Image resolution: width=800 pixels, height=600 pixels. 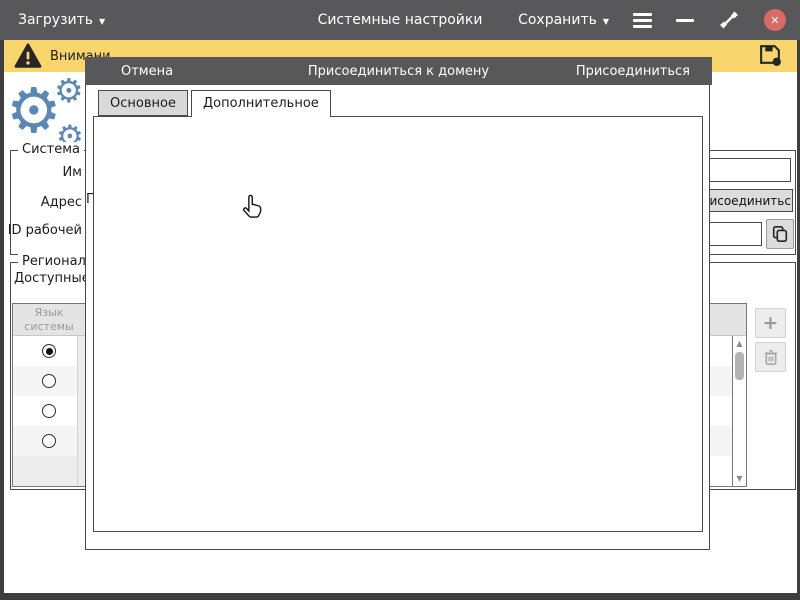 What do you see at coordinates (633, 71) in the screenshot?
I see `join-button: Присоединиться` at bounding box center [633, 71].